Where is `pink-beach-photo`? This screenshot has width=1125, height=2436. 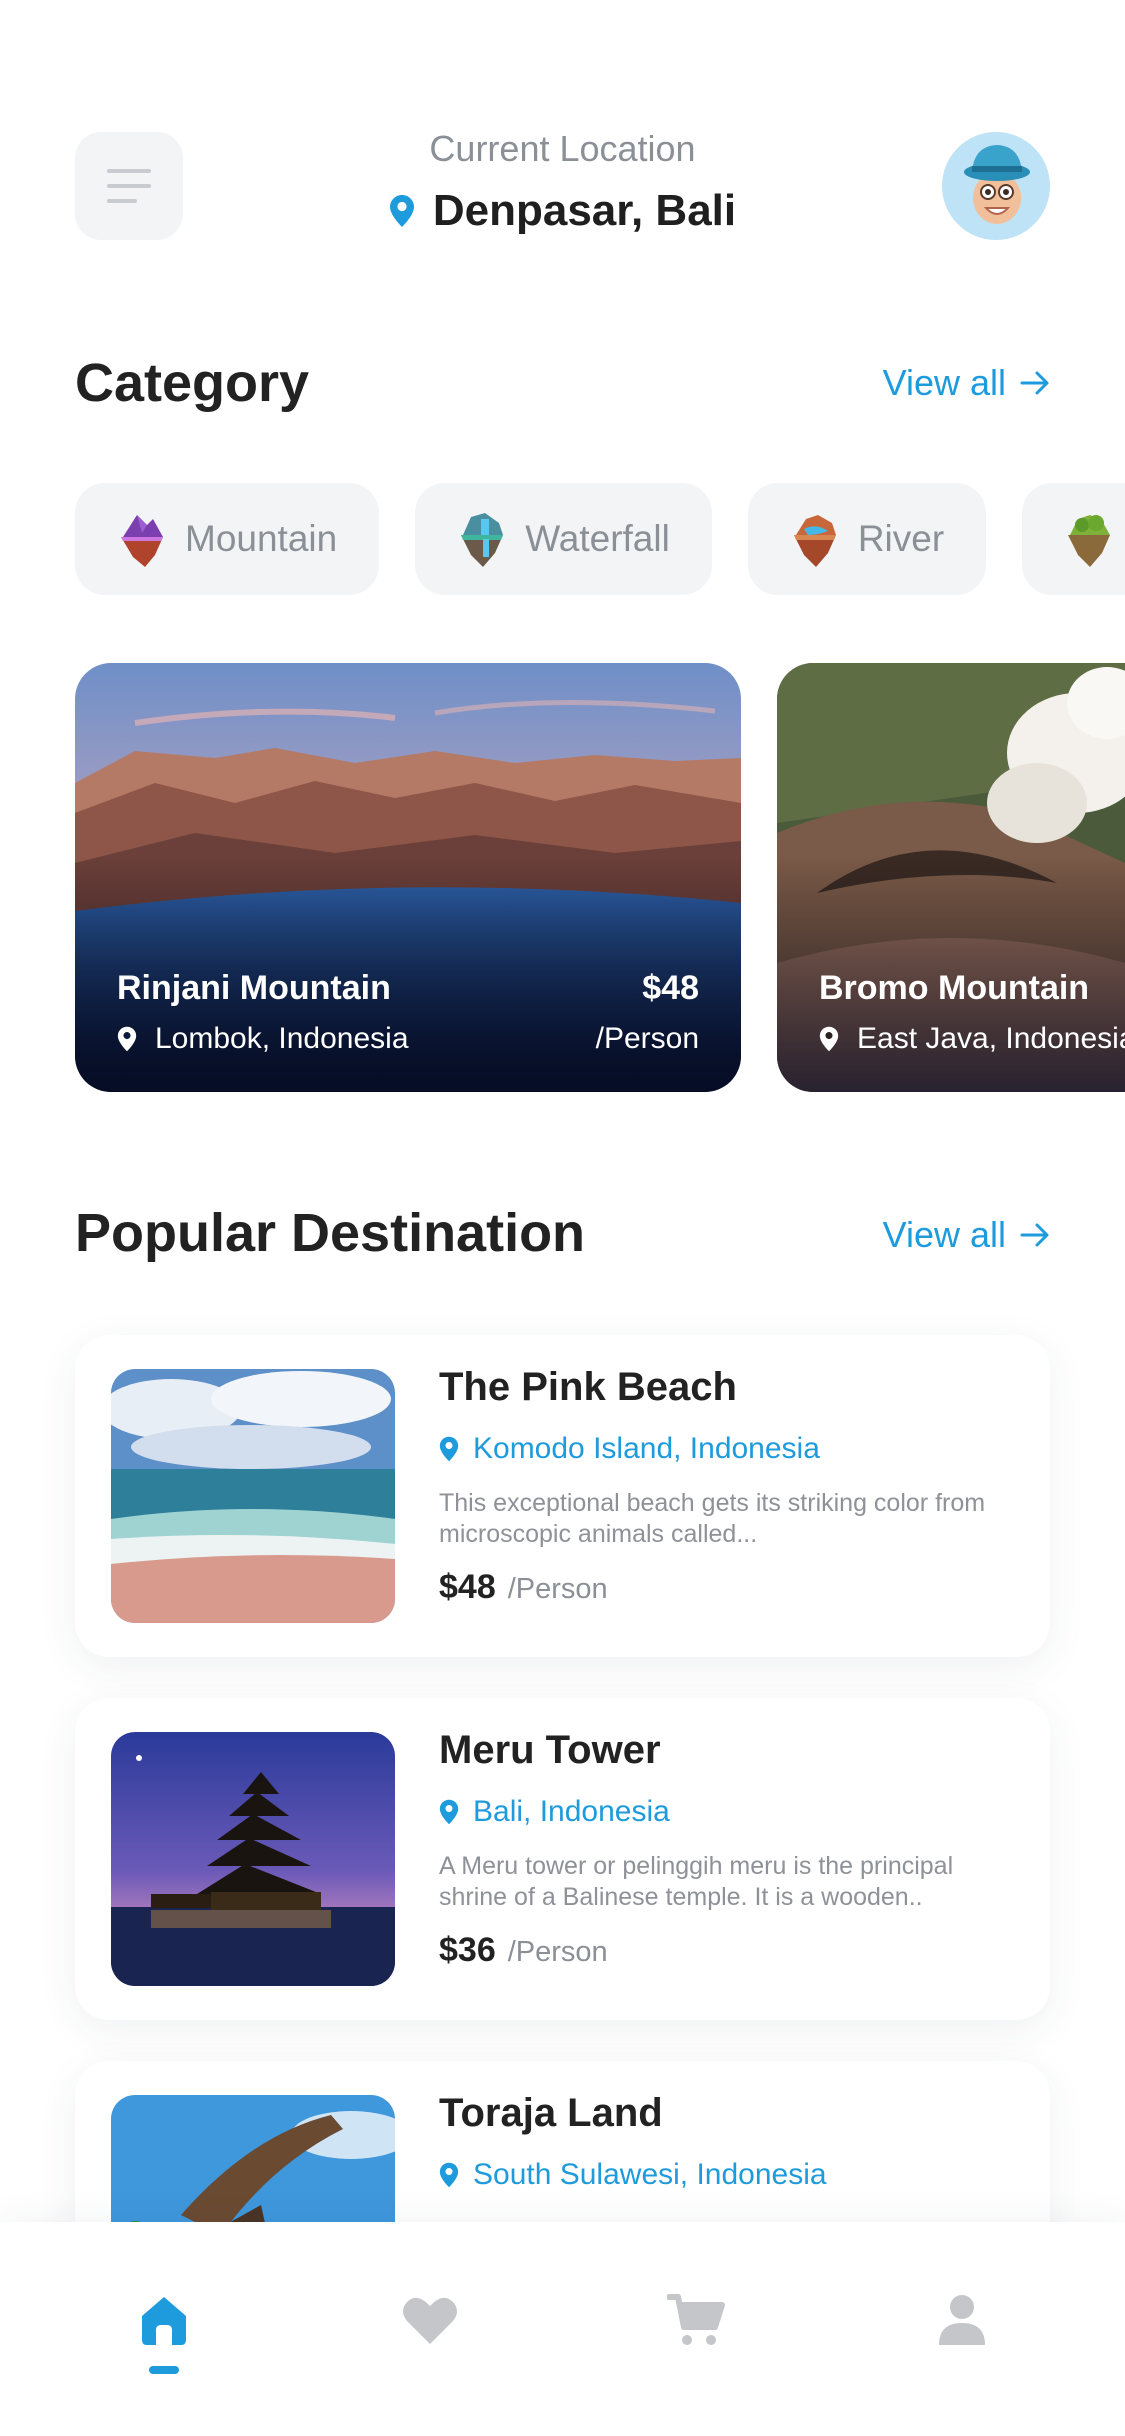 pink-beach-photo is located at coordinates (253, 1496).